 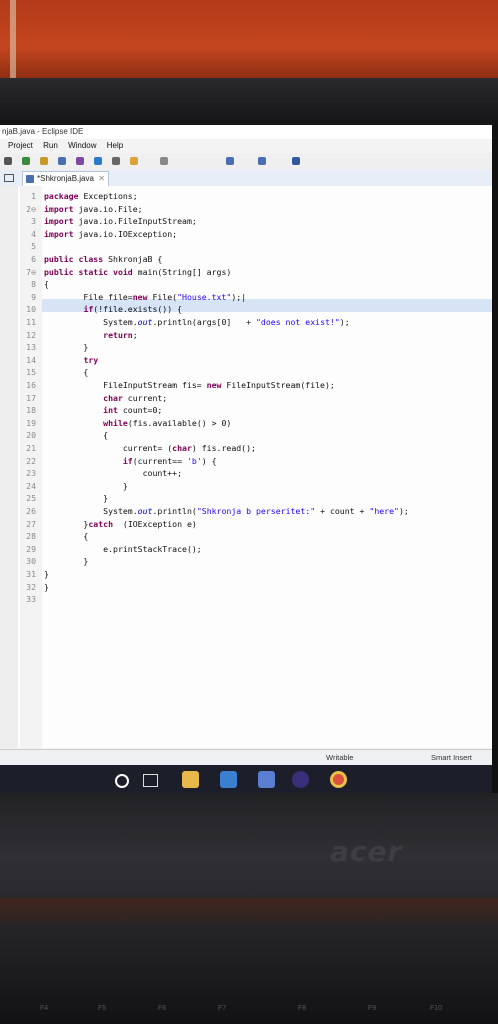 I want to click on run-icon, so click(x=26, y=161).